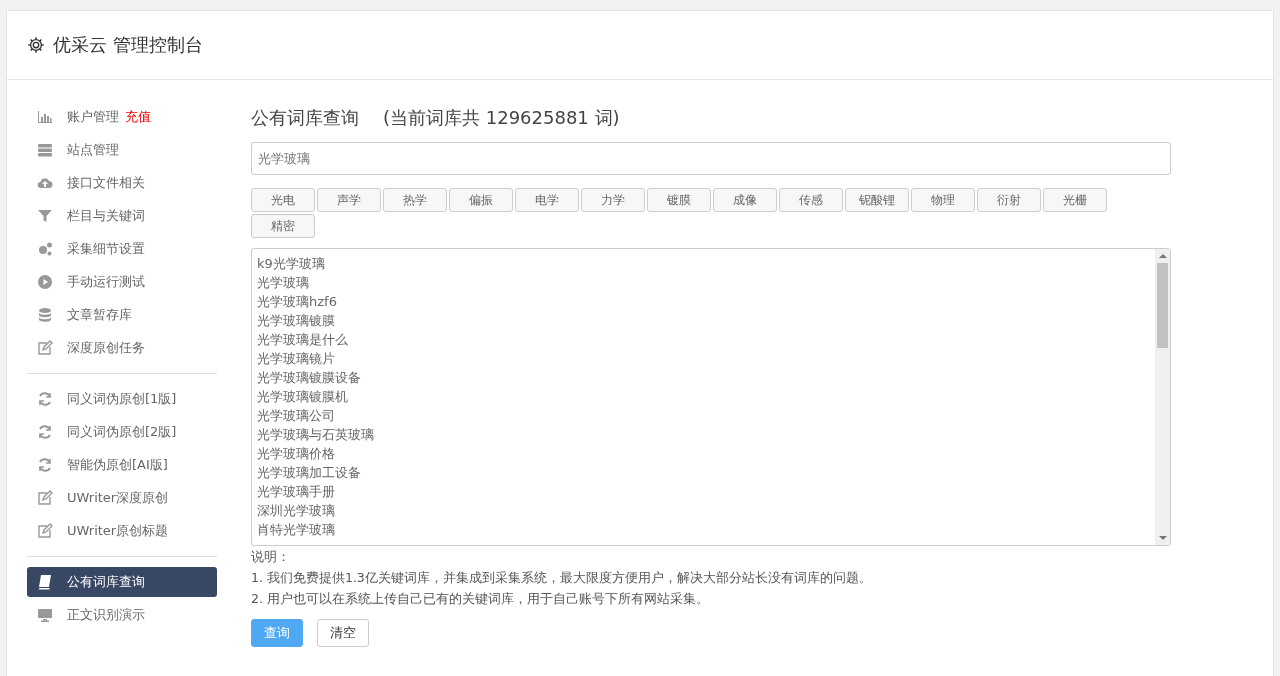 Image resolution: width=1280 pixels, height=676 pixels. Describe the element at coordinates (562, 578) in the screenshot. I see `note-text: 1. 我们免费提供1.3亿关键词库，并集成到采集系统，最大限度方便用户，解决大部分站长没有词库的问题。` at that location.